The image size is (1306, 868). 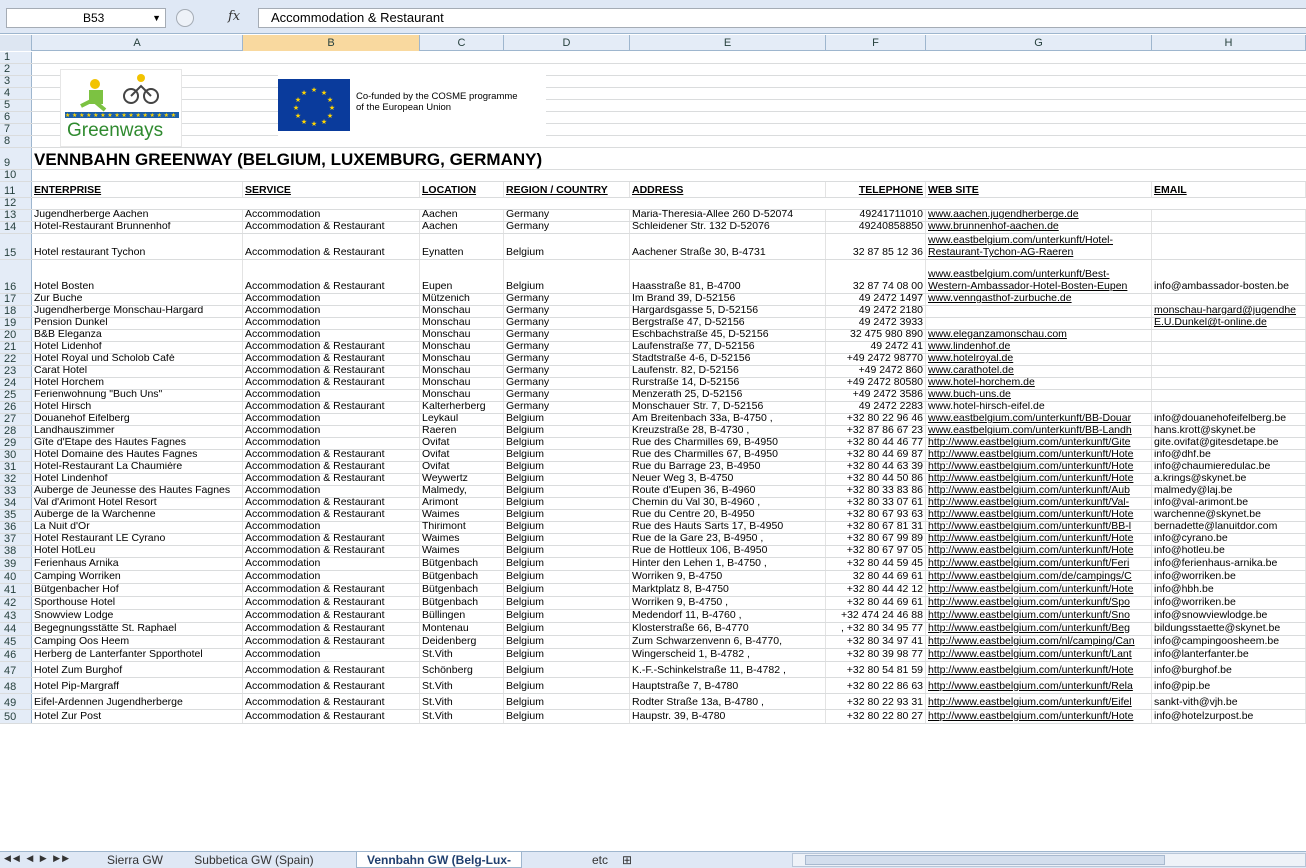 I want to click on cell-c: Eynatten, so click(x=462, y=246).